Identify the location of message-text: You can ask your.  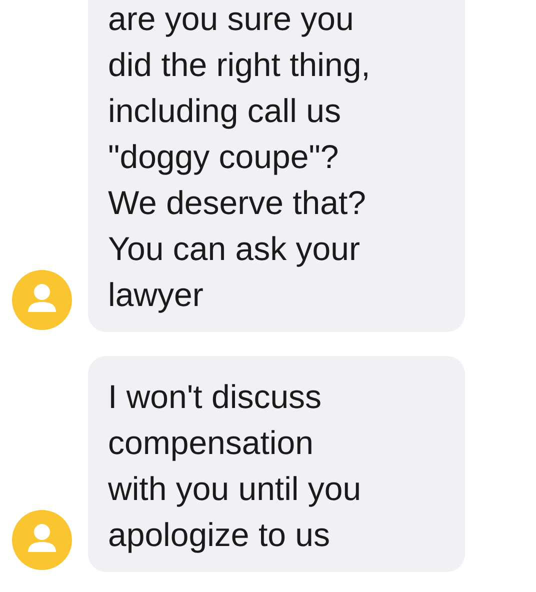
(234, 249).